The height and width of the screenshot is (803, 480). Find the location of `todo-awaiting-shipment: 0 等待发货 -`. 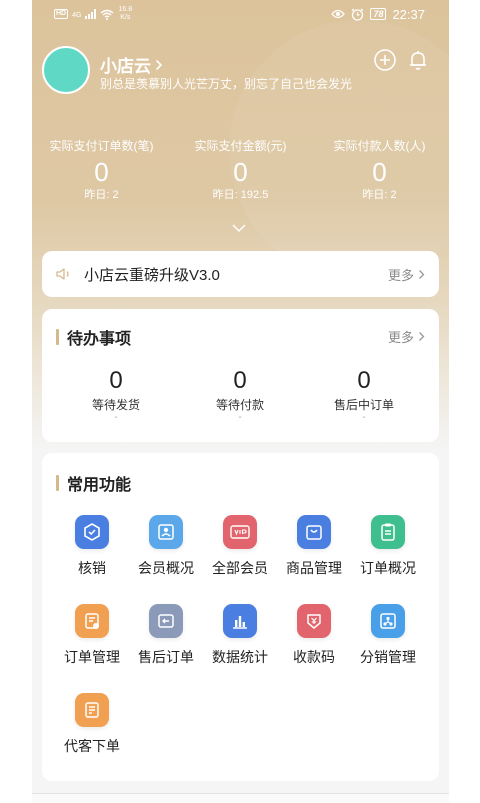

todo-awaiting-shipment: 0 等待发货 - is located at coordinates (116, 395).